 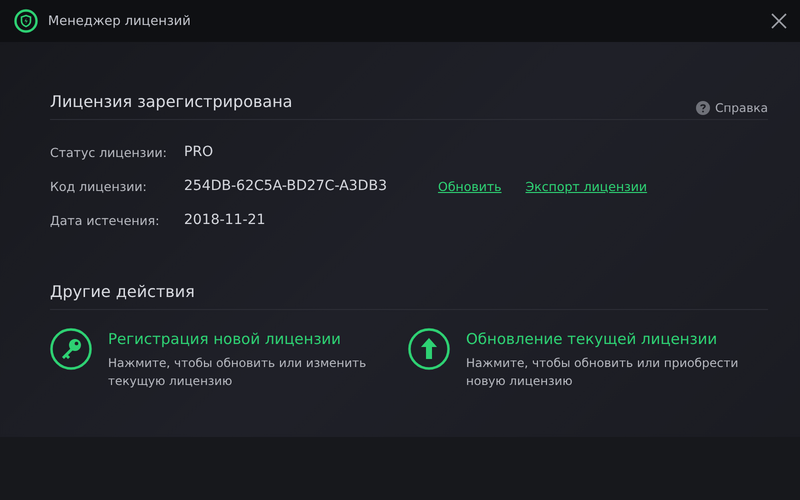 I want to click on field-value: 2018-11-21, so click(x=225, y=220).